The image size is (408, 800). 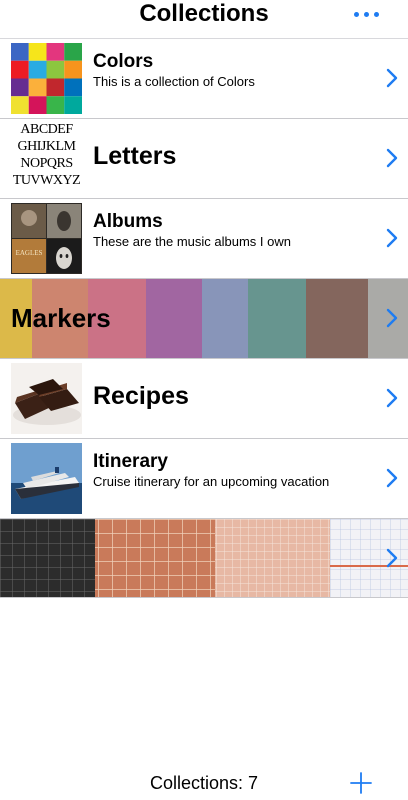 What do you see at coordinates (29, 253) in the screenshot?
I see `svg-text: EAGLES` at bounding box center [29, 253].